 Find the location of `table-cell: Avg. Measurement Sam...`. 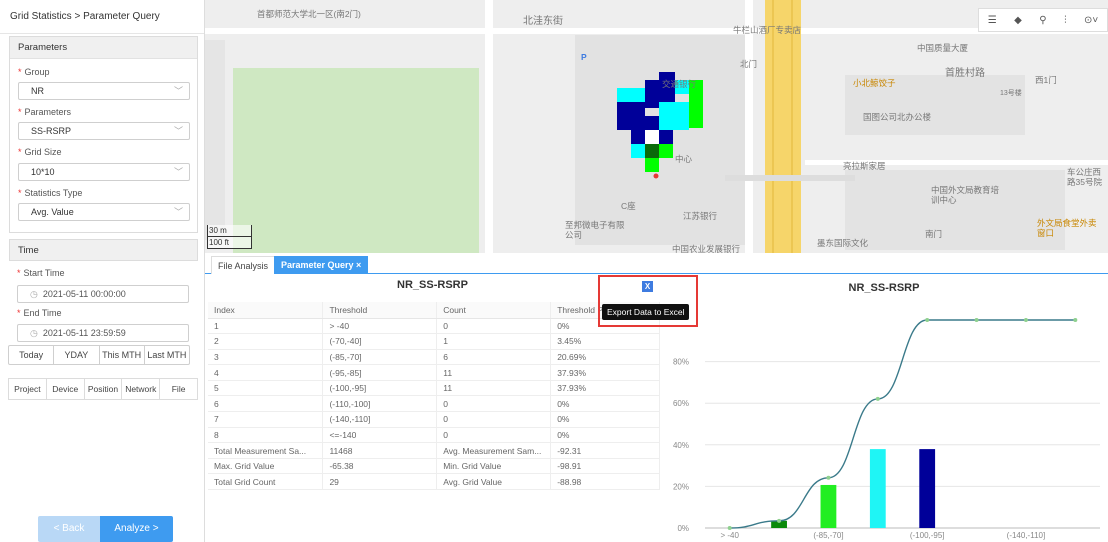

table-cell: Avg. Measurement Sam... is located at coordinates (494, 450).